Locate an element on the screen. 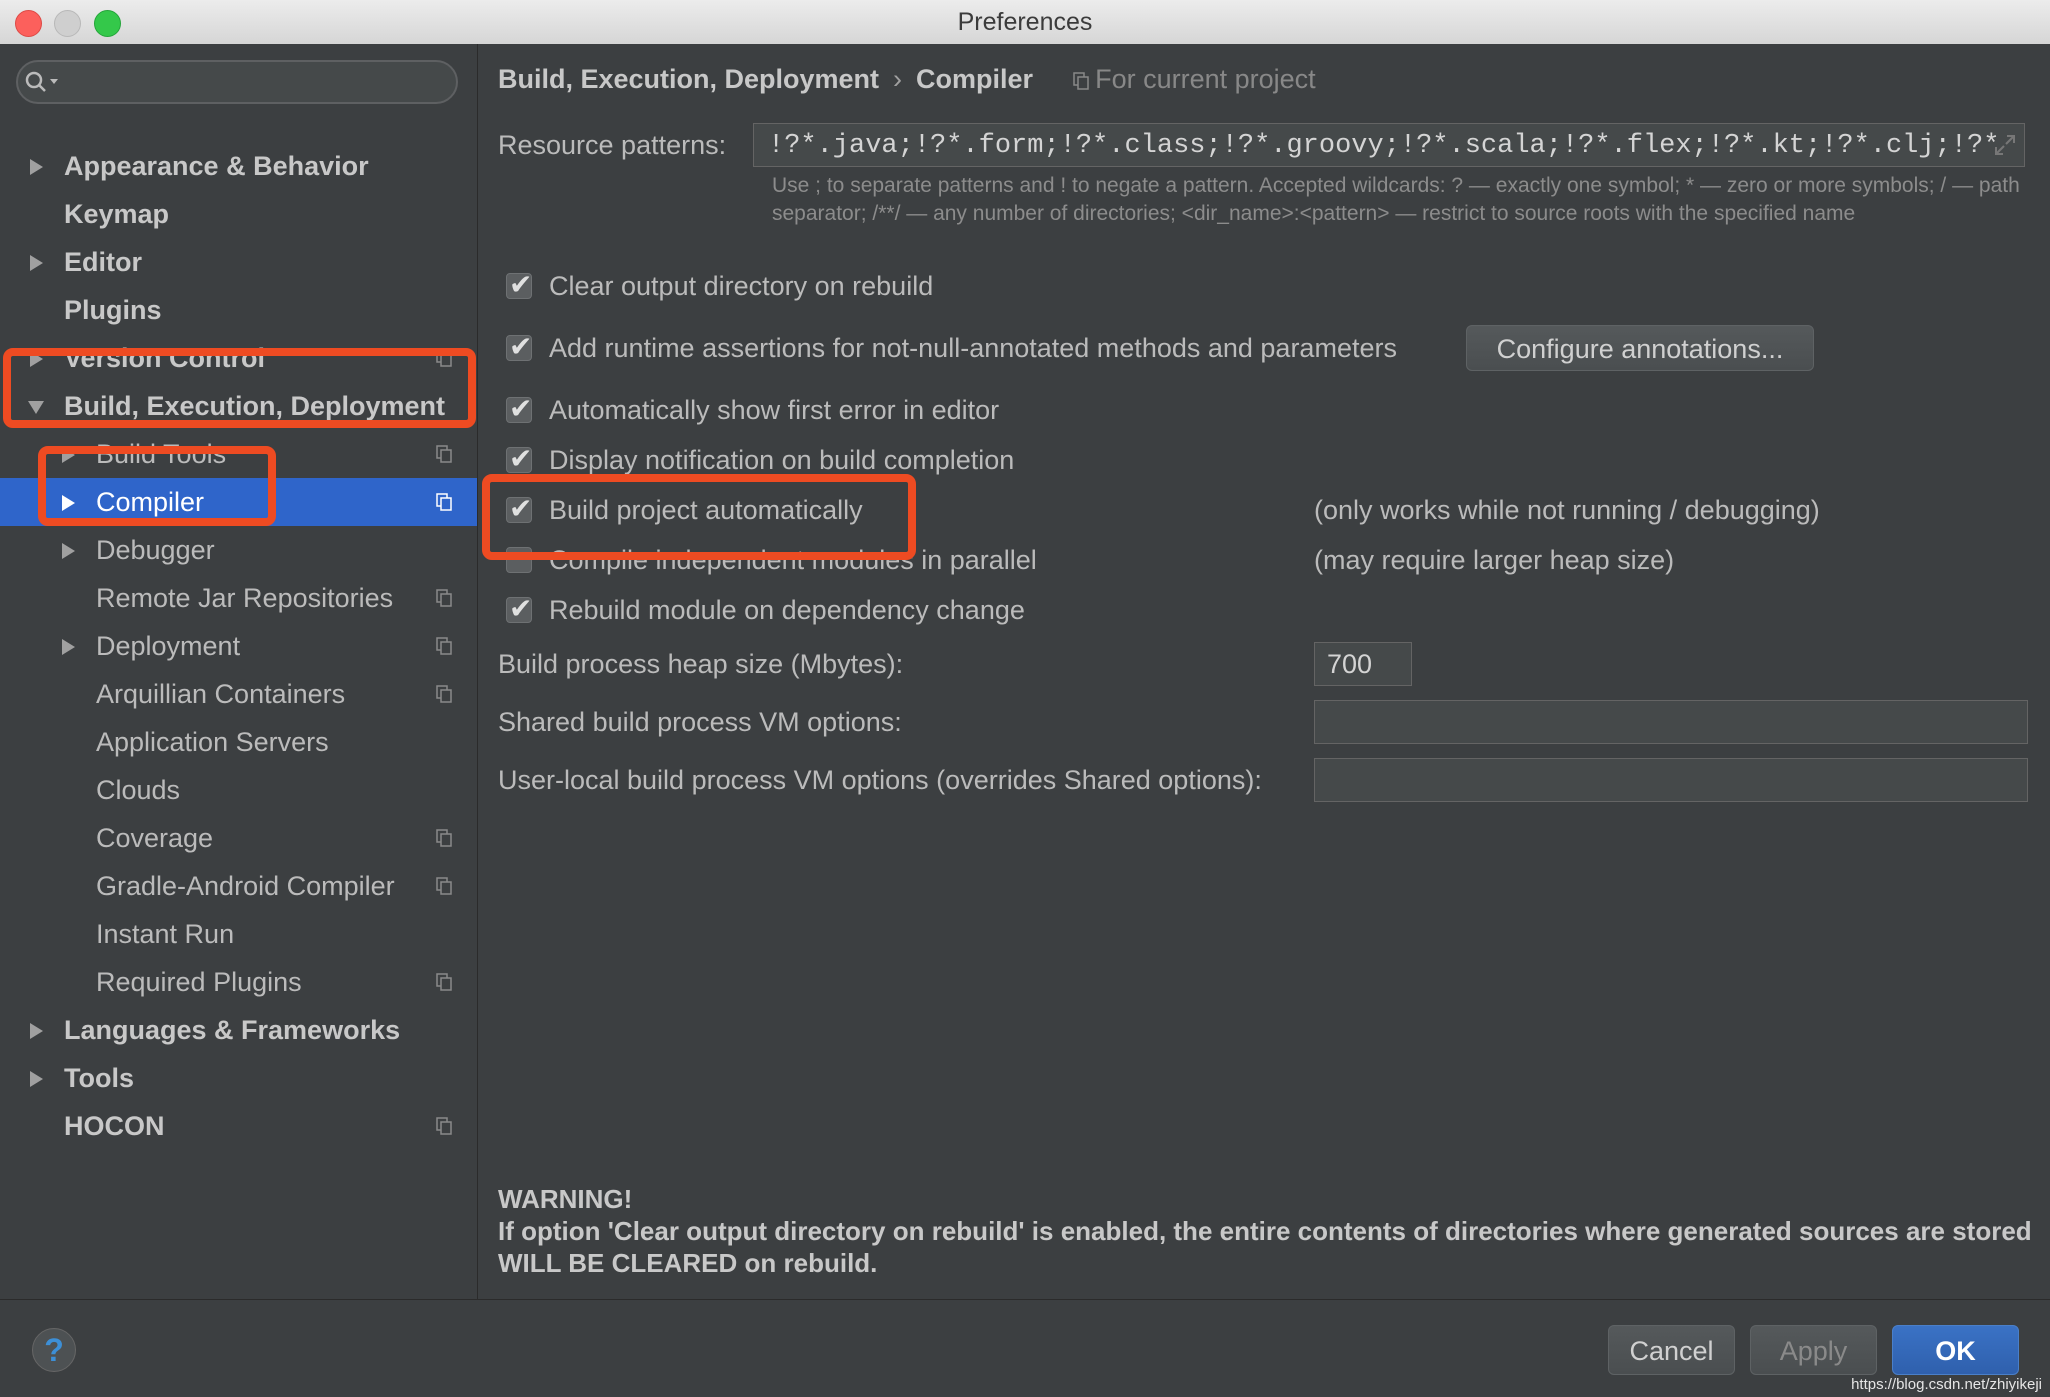 Image resolution: width=2050 pixels, height=1397 pixels. sidebar-item-version-control: Version Control is located at coordinates (238, 358).